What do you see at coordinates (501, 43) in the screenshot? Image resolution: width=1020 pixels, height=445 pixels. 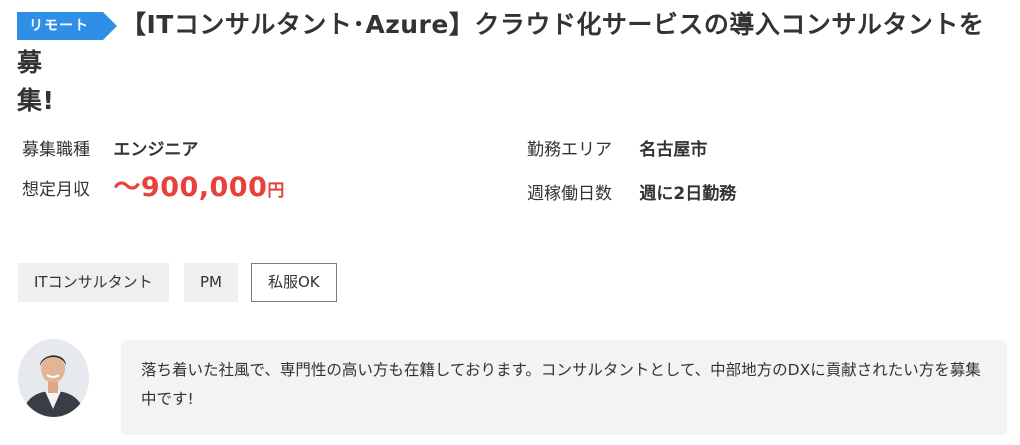 I see `job-title-text: 【ITコンサルタント･Azure】クラウド化サービスの導入コンサルタントを募` at bounding box center [501, 43].